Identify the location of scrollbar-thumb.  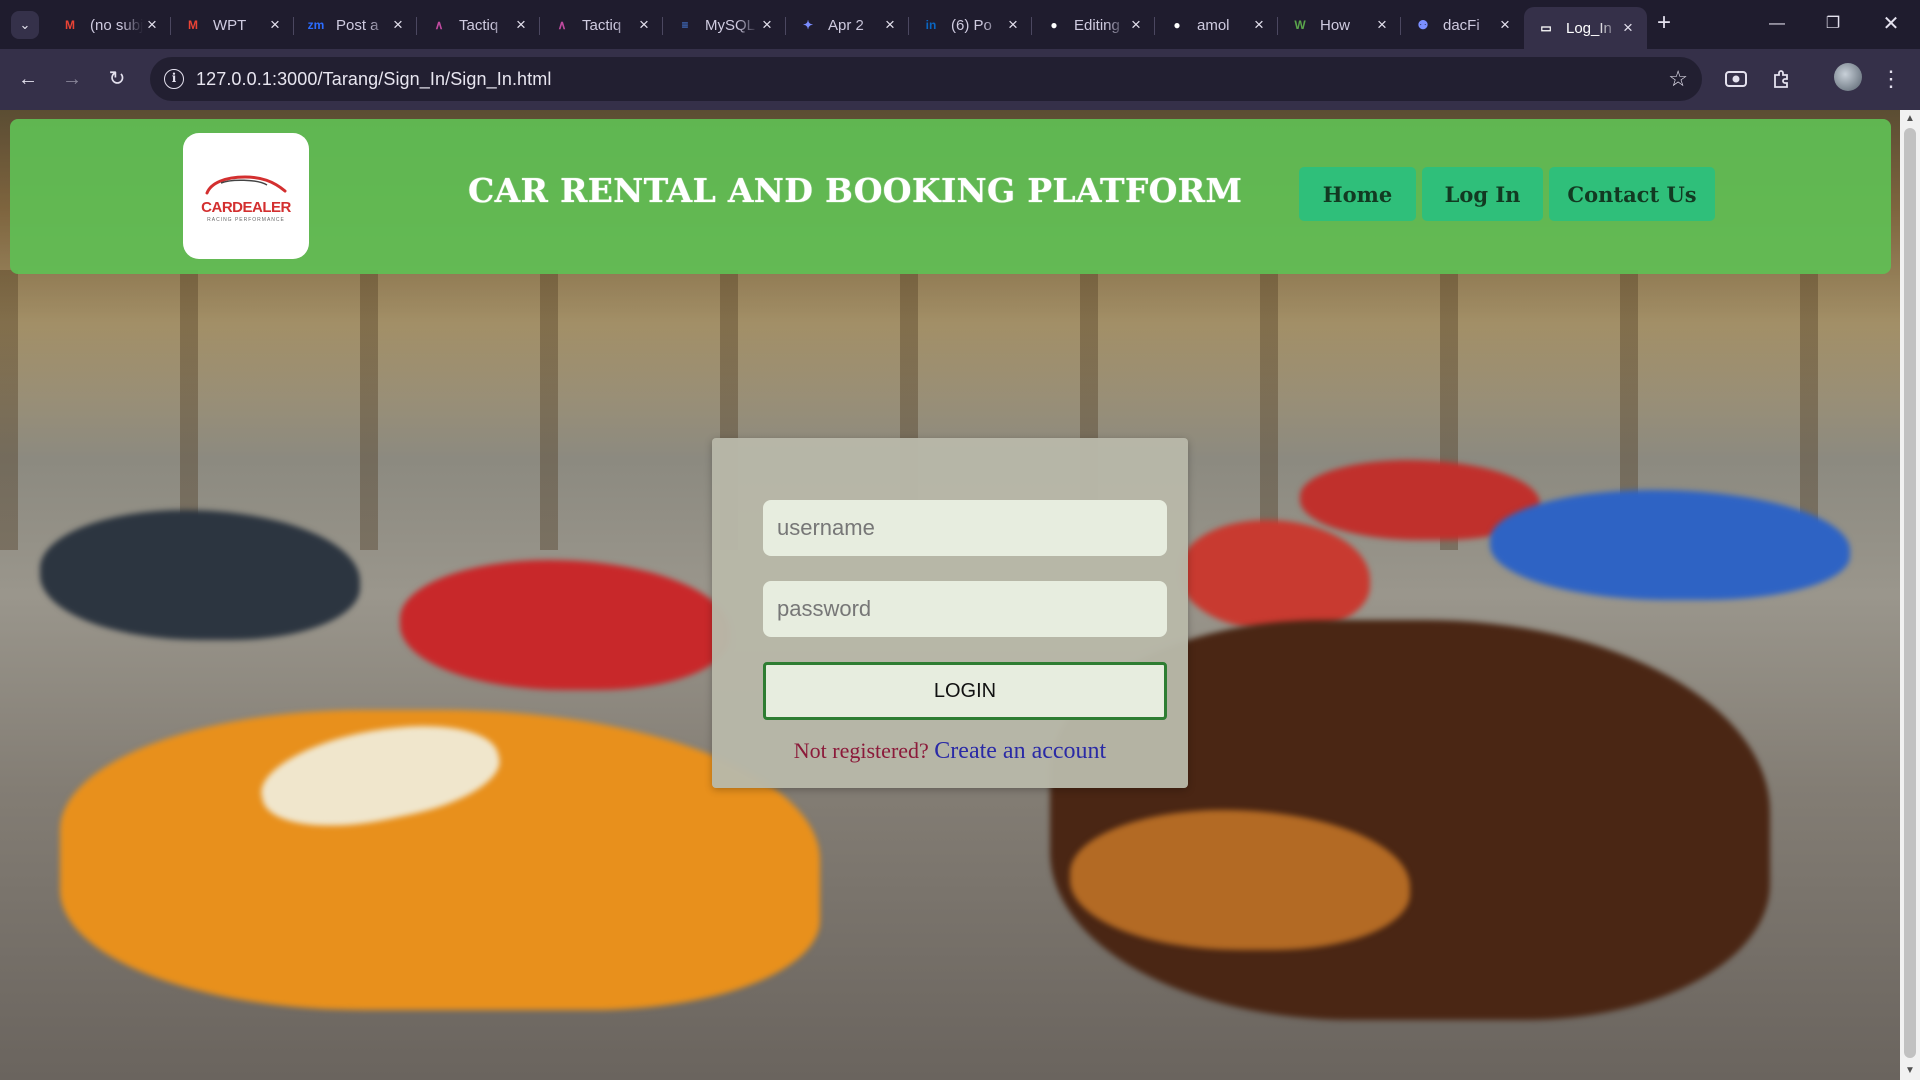
(1910, 593).